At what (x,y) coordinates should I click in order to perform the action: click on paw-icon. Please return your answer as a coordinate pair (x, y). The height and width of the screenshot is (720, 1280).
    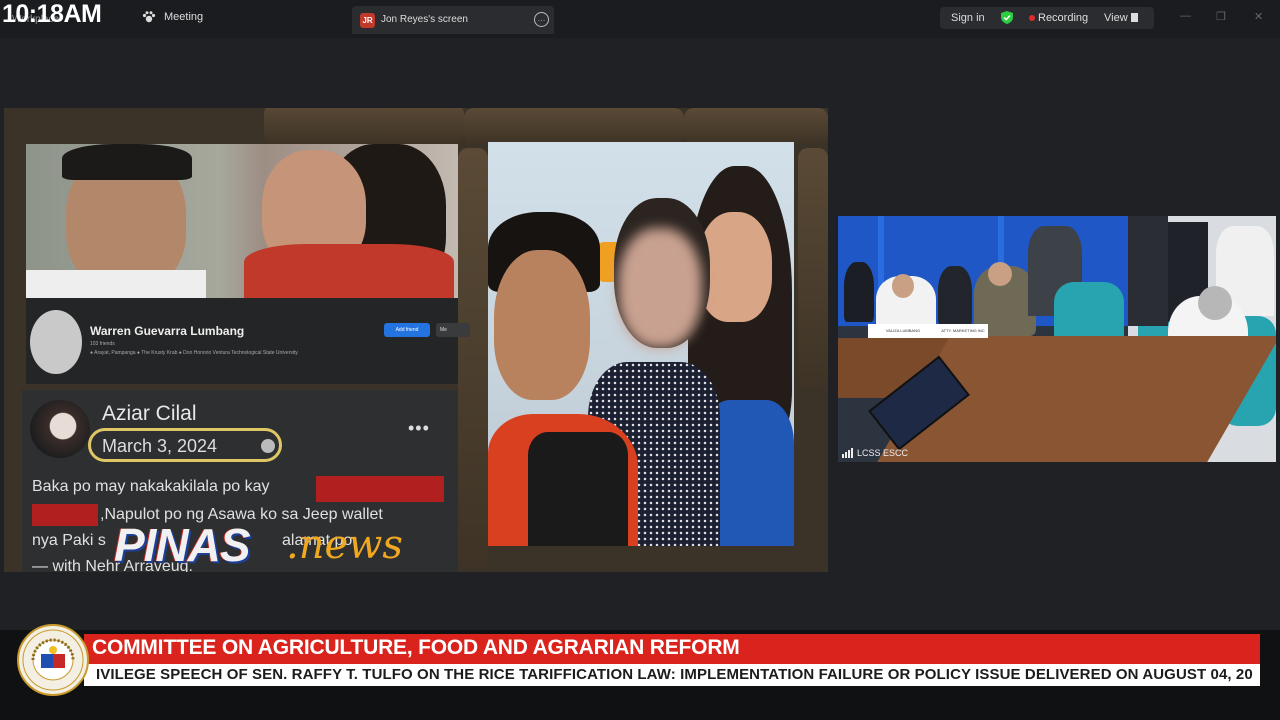
    Looking at the image, I should click on (149, 17).